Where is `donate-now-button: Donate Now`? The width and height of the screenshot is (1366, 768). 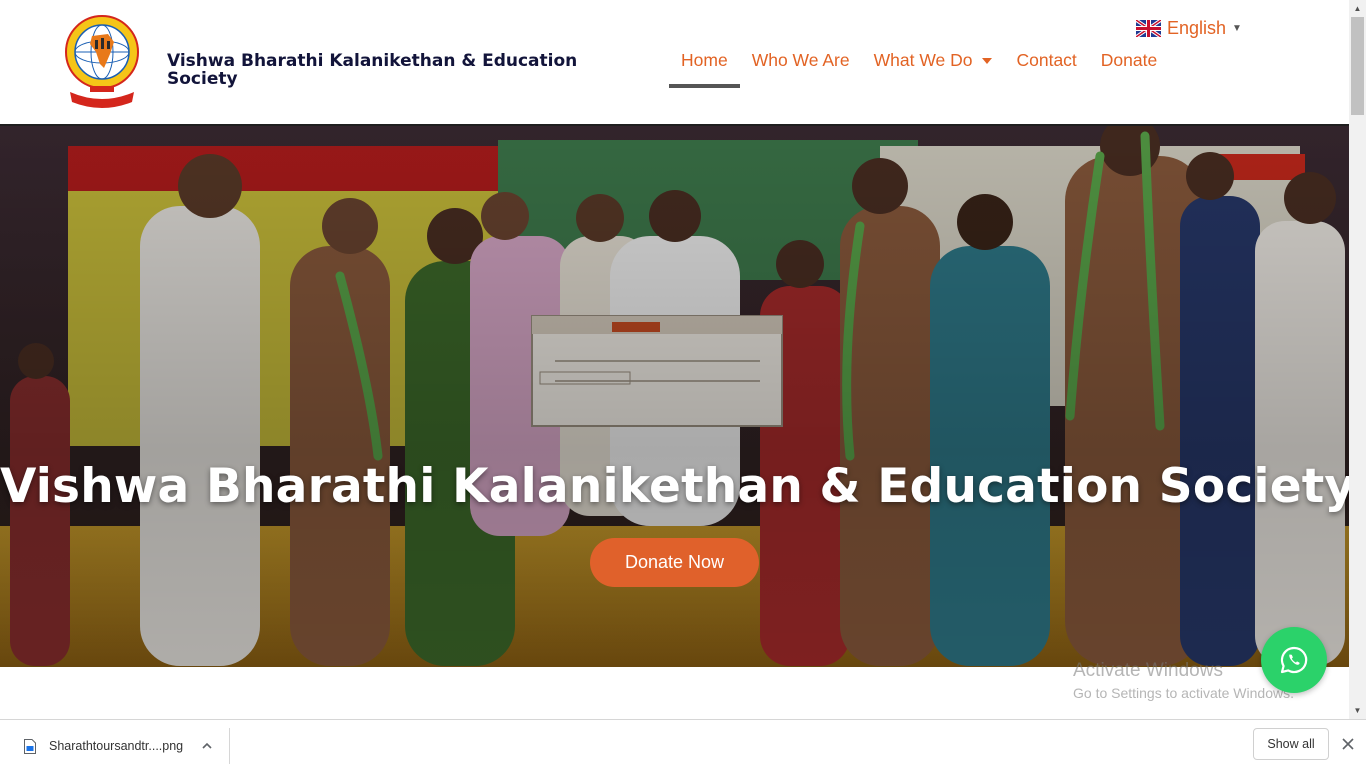
donate-now-button: Donate Now is located at coordinates (674, 562).